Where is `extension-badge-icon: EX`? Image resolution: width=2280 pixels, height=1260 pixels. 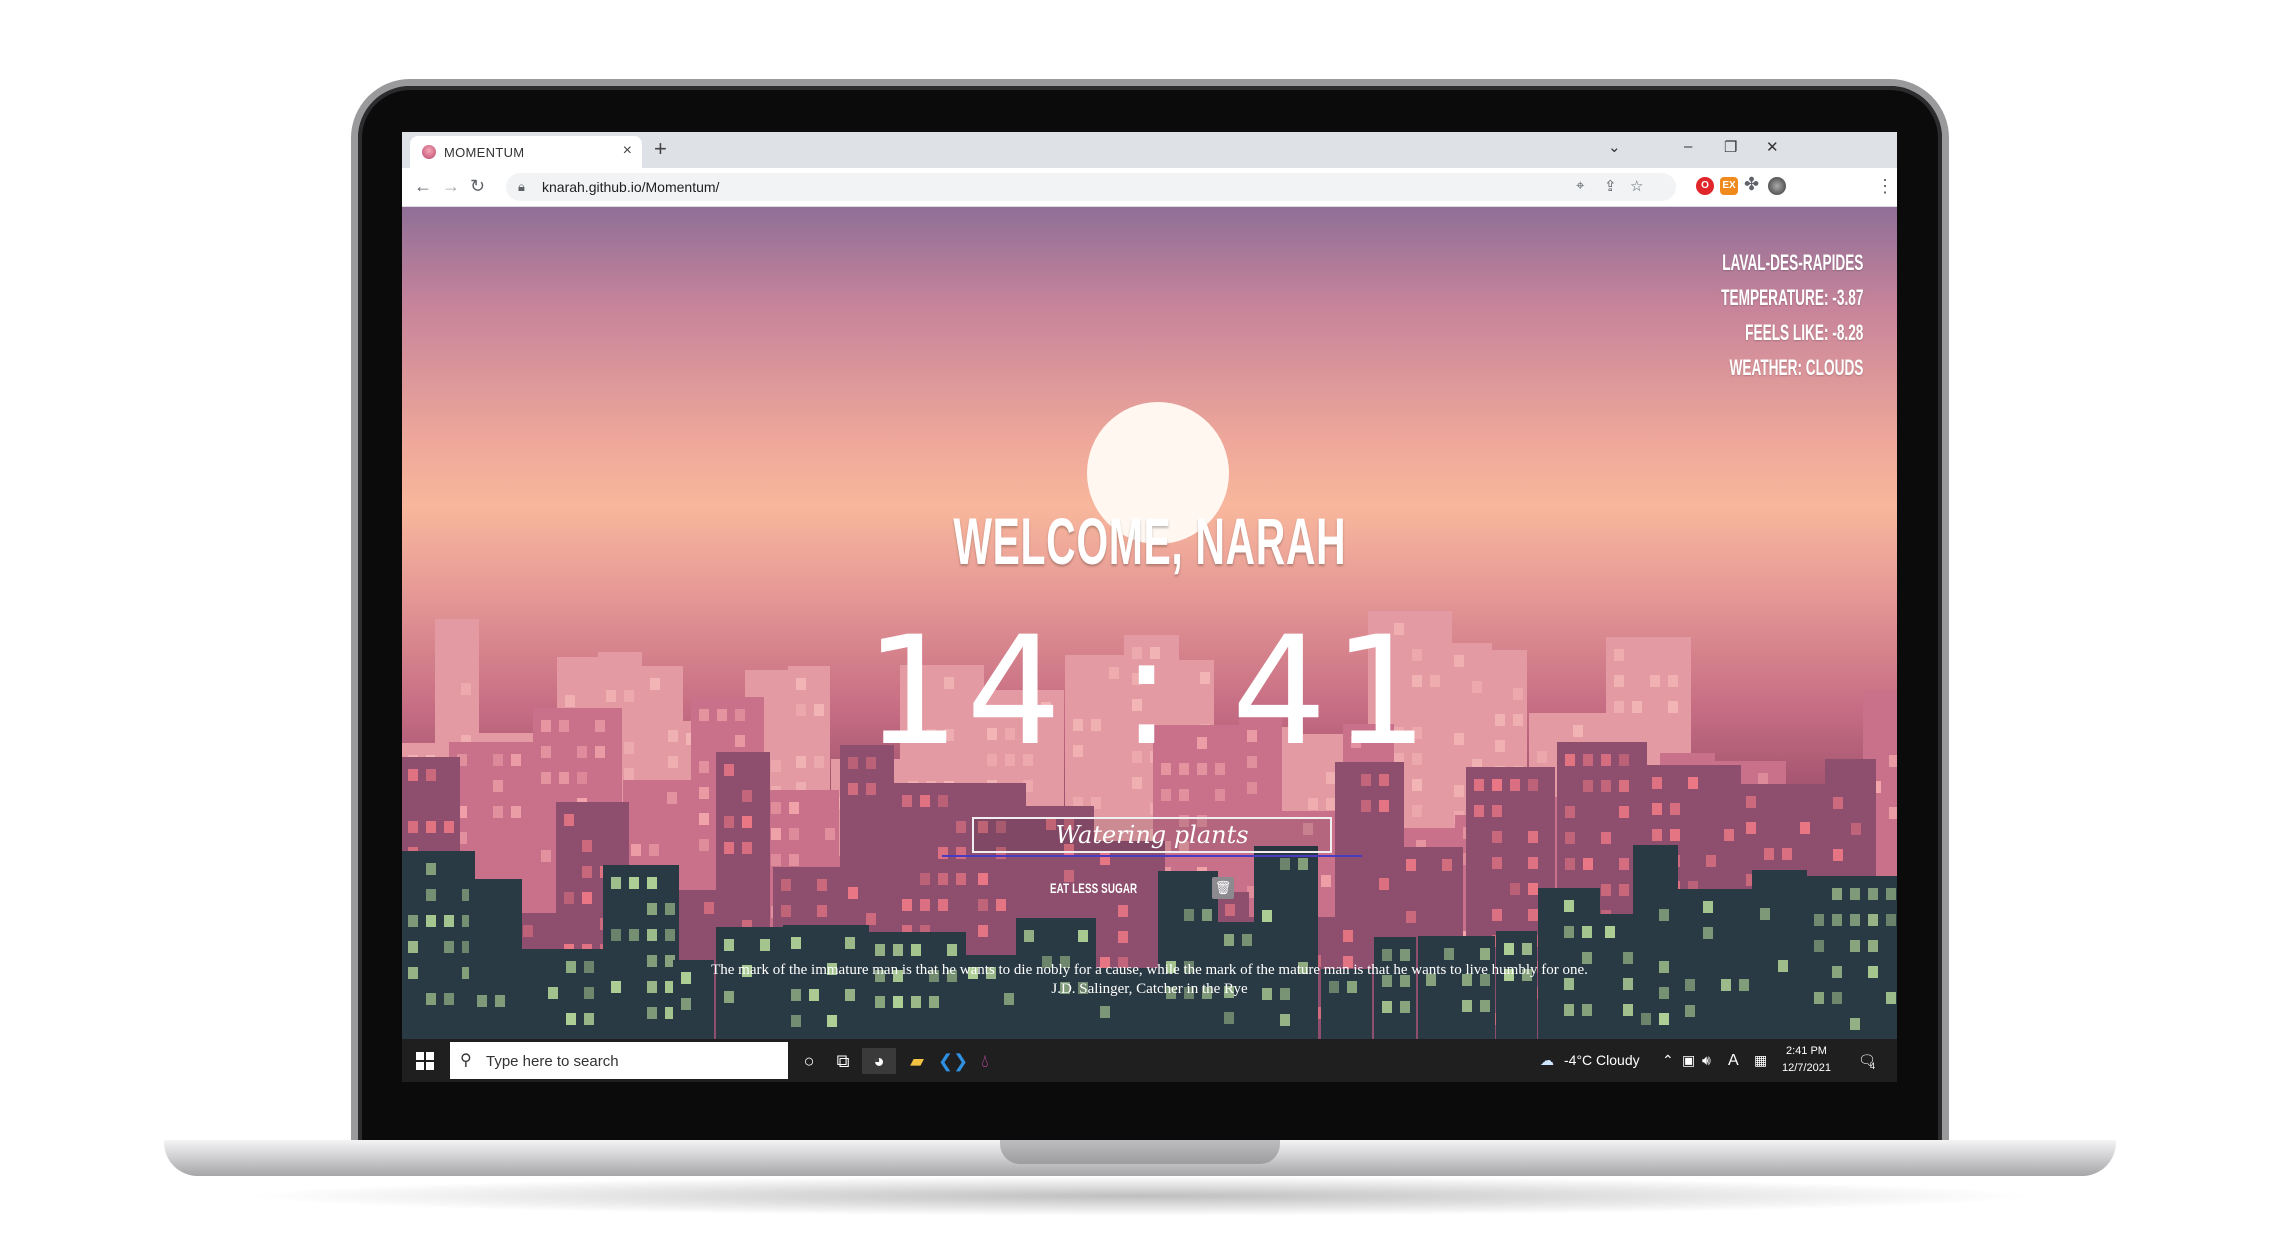
extension-badge-icon: EX is located at coordinates (1729, 186).